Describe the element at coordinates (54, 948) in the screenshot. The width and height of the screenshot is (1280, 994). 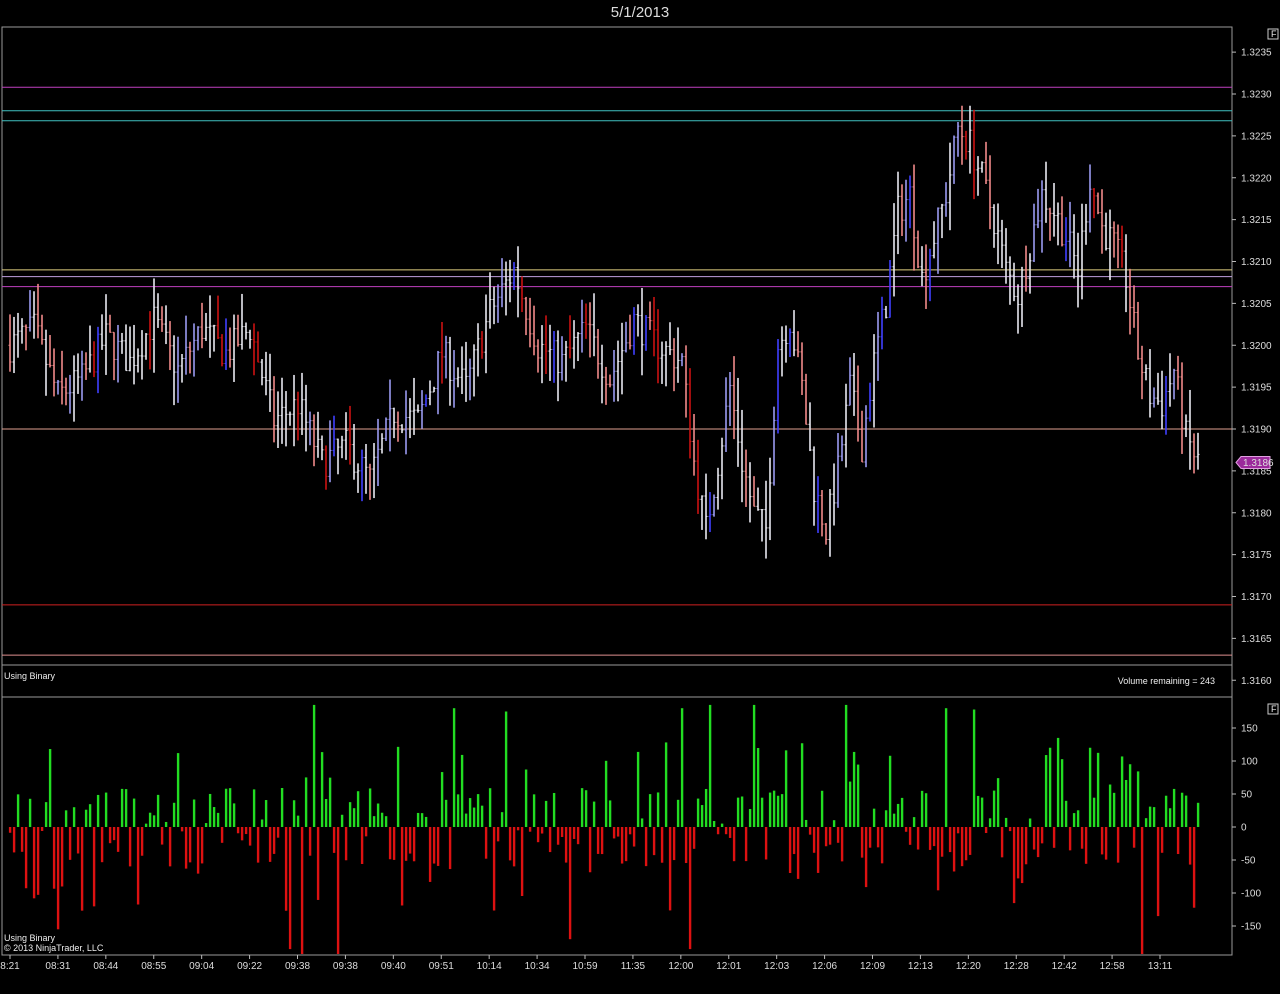
I see `copyright-text: © 2013 NinjaTrader, LLC` at that location.